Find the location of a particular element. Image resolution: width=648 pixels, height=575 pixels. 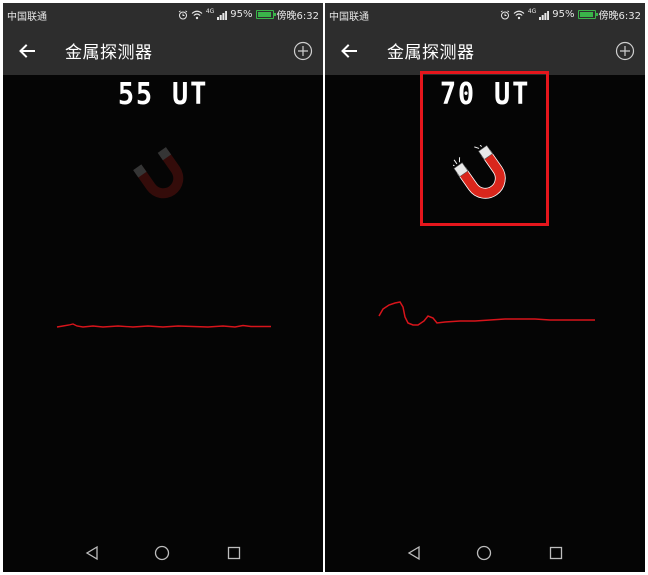

field-strength-reading: 55 UT is located at coordinates (163, 94).